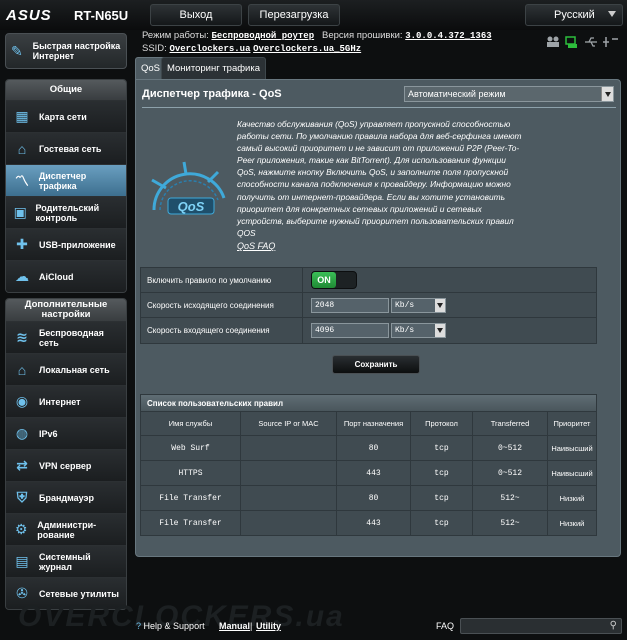 The image size is (627, 640). I want to click on sidebar-item-firewall: ⛨ Брандмауэр, so click(66, 497).